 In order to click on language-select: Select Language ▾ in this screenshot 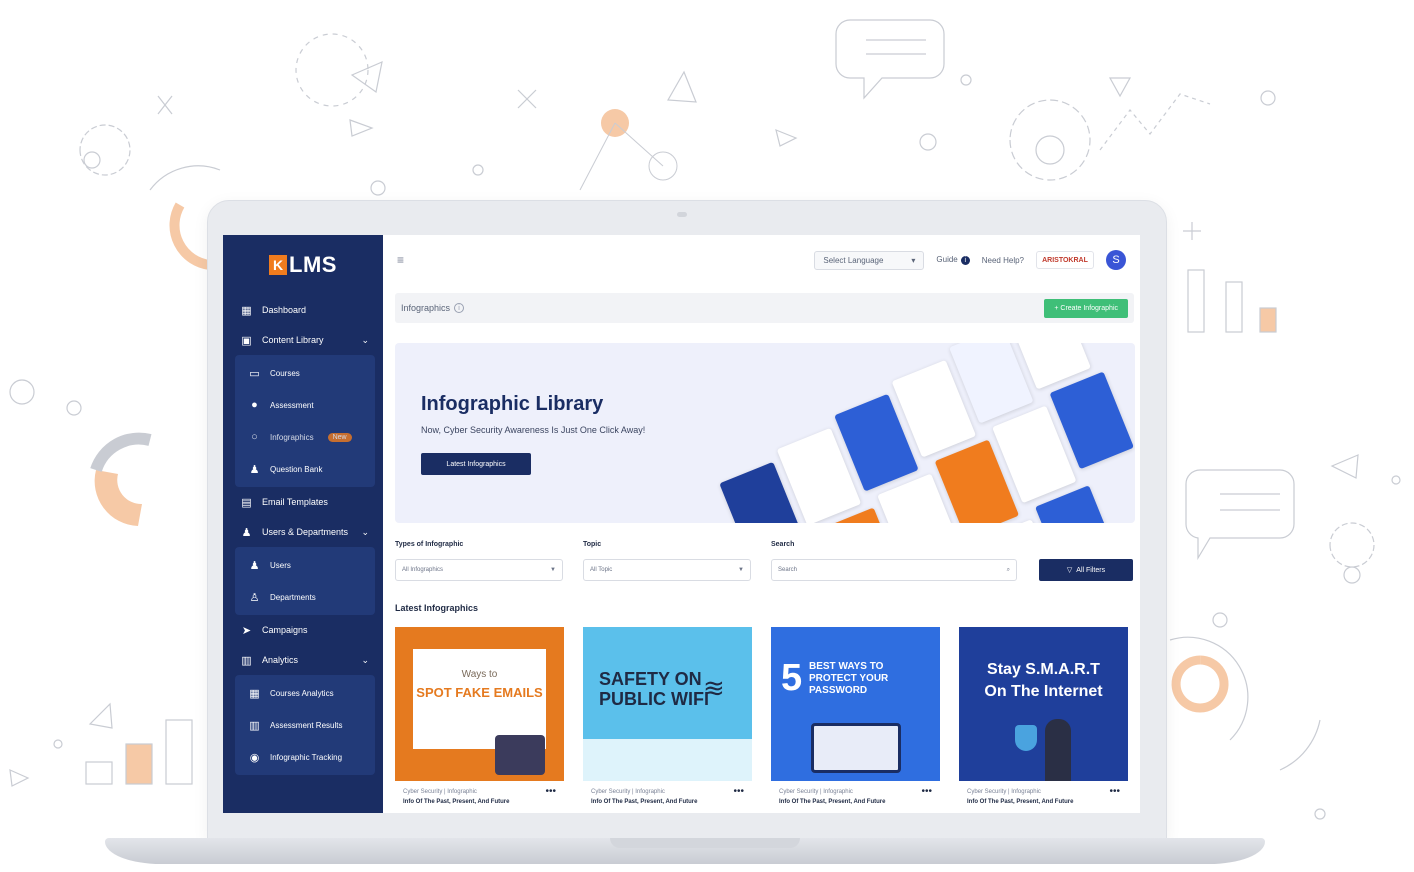, I will do `click(869, 260)`.